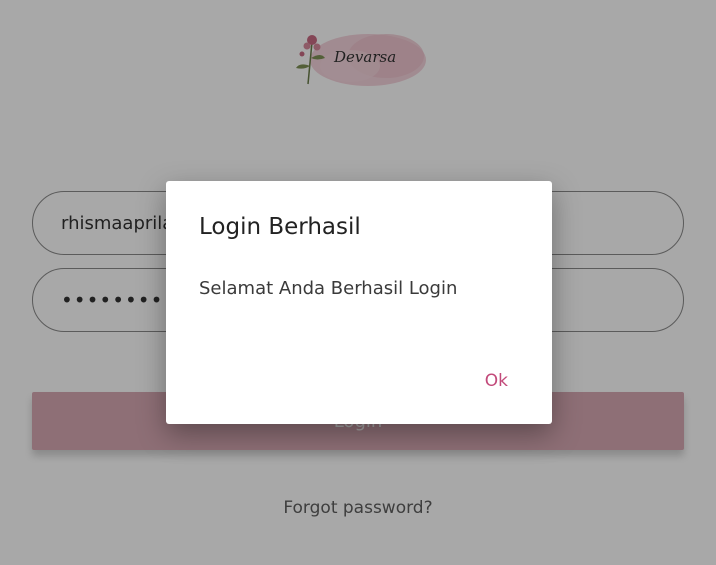 This screenshot has width=716, height=565. What do you see at coordinates (328, 288) in the screenshot?
I see `dialog-message: Selamat Anda Berhasil Login` at bounding box center [328, 288].